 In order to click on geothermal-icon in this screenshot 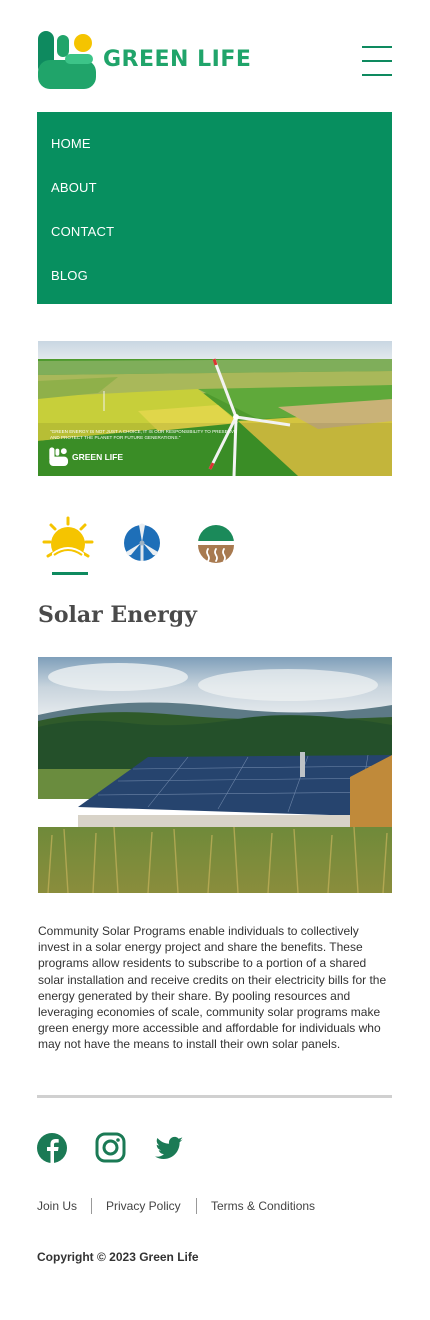, I will do `click(216, 544)`.